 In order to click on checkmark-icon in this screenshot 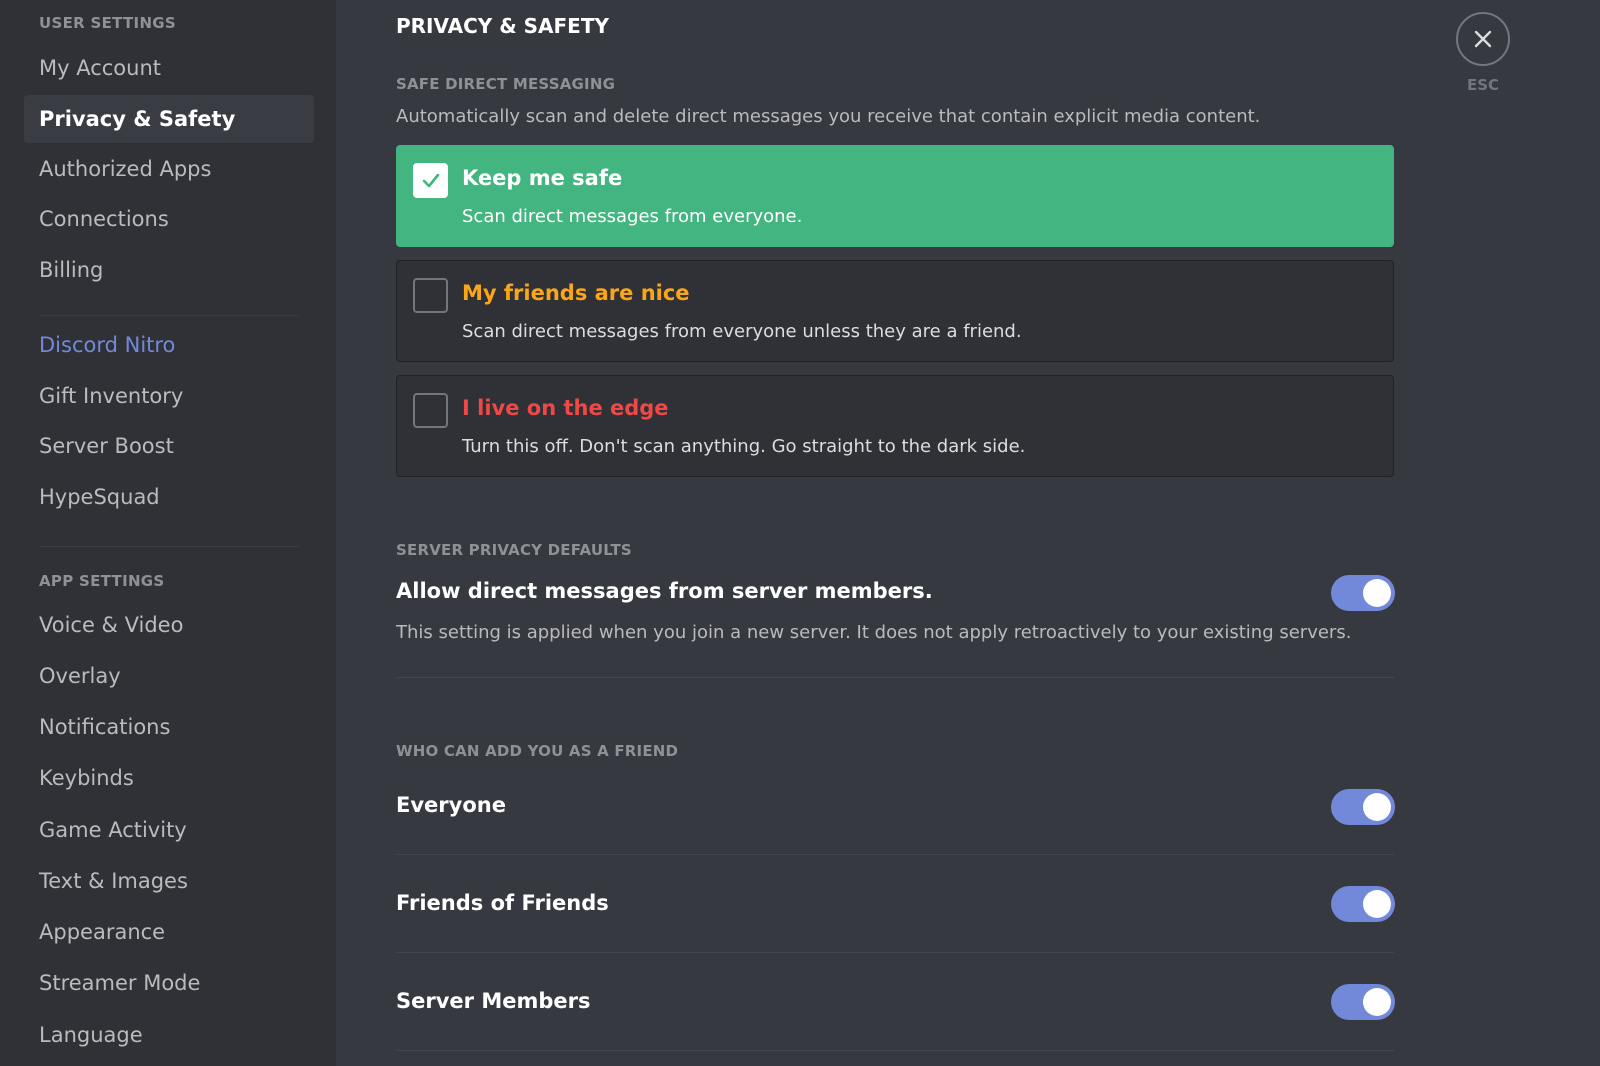, I will do `click(431, 180)`.